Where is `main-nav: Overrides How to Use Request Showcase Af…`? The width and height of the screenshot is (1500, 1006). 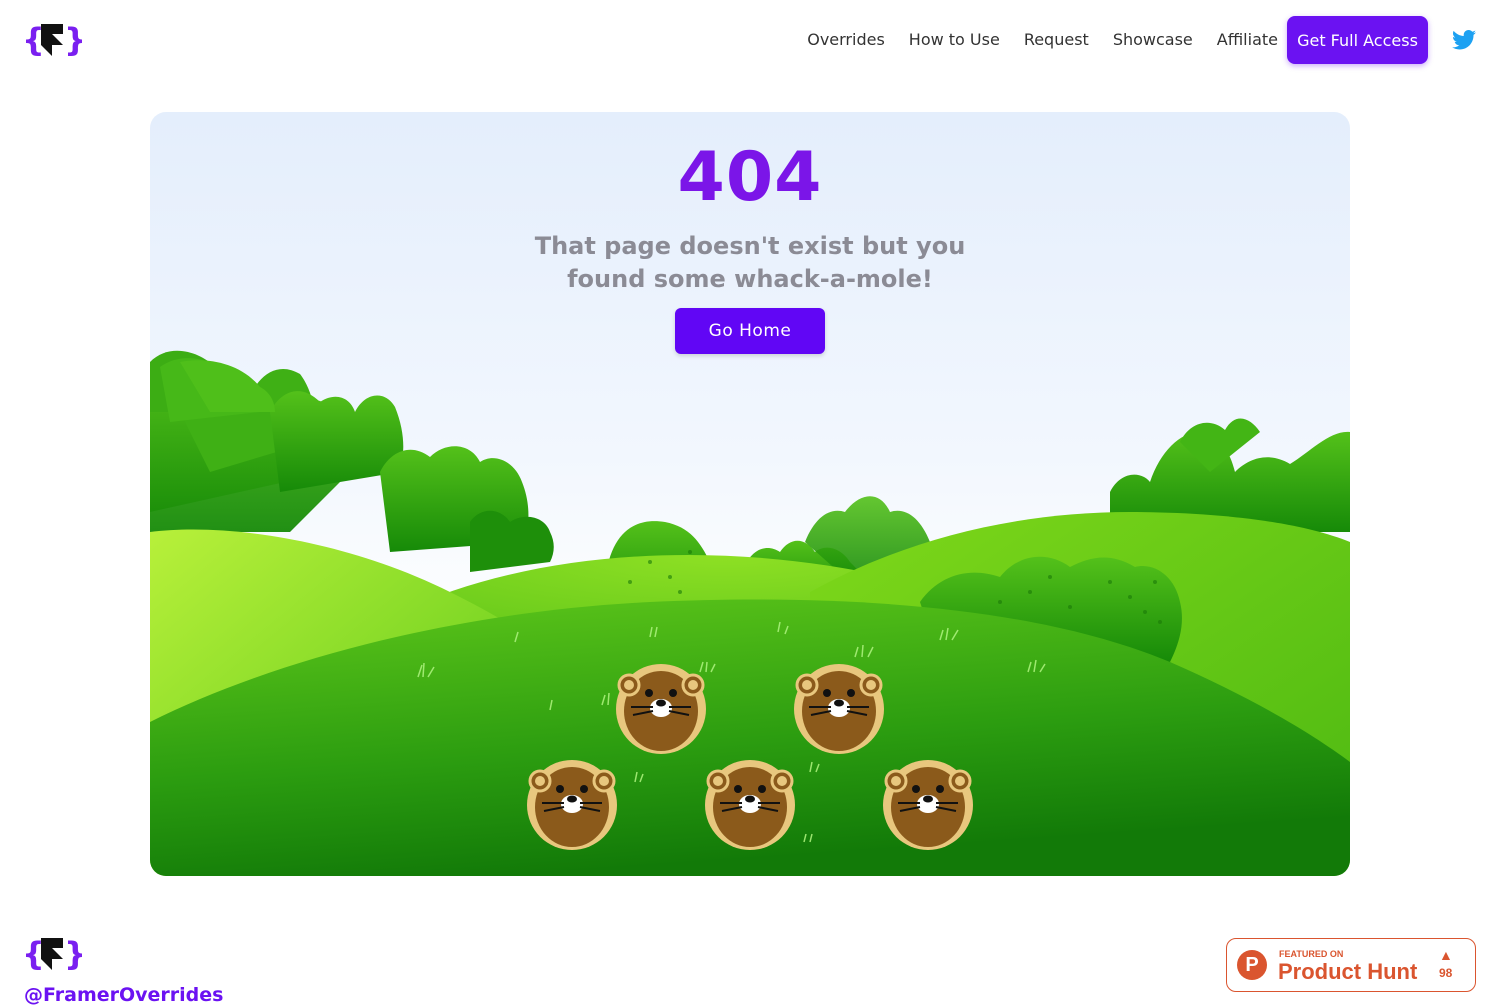
main-nav: Overrides How to Use Request Showcase Af… is located at coordinates (1042, 40).